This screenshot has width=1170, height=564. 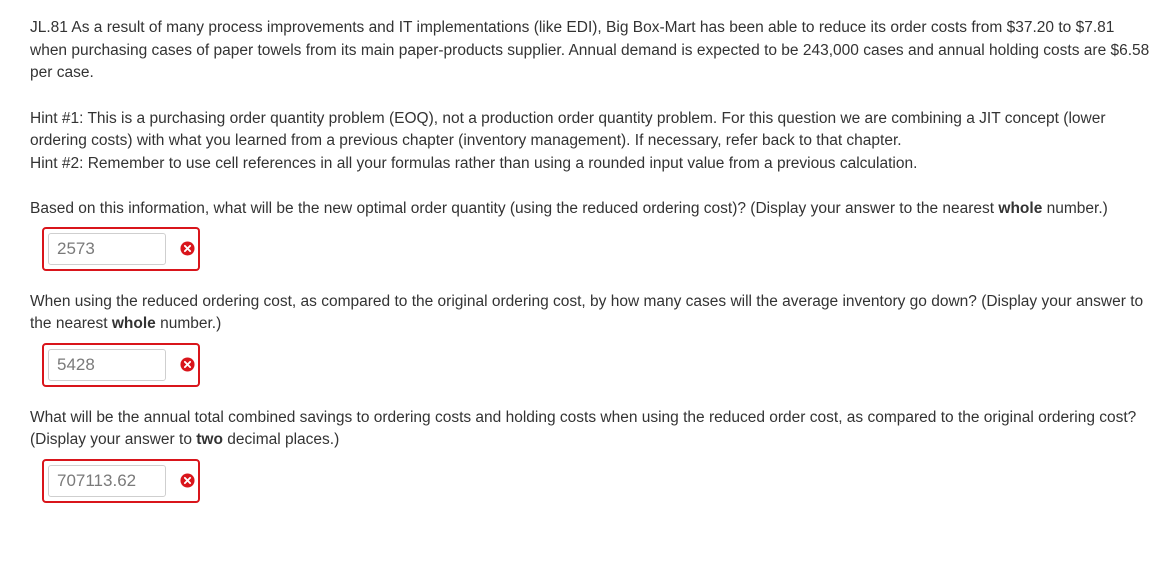 I want to click on question-1-text-after: number.), so click(x=1075, y=208).